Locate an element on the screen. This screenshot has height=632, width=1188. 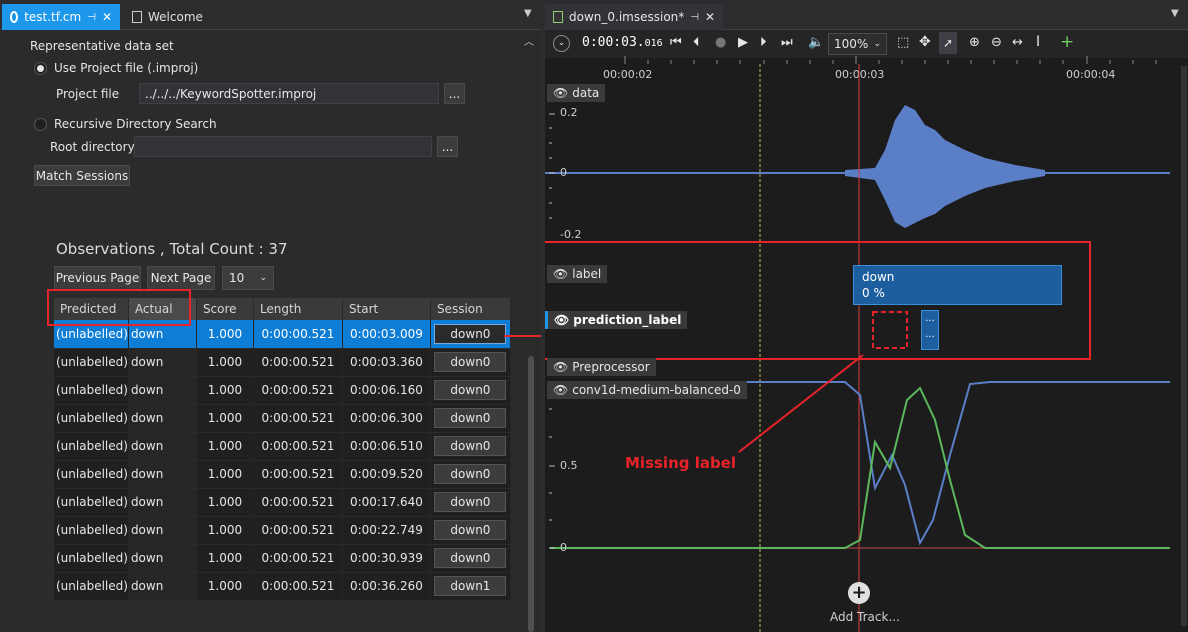
page-icon is located at coordinates (137, 17).